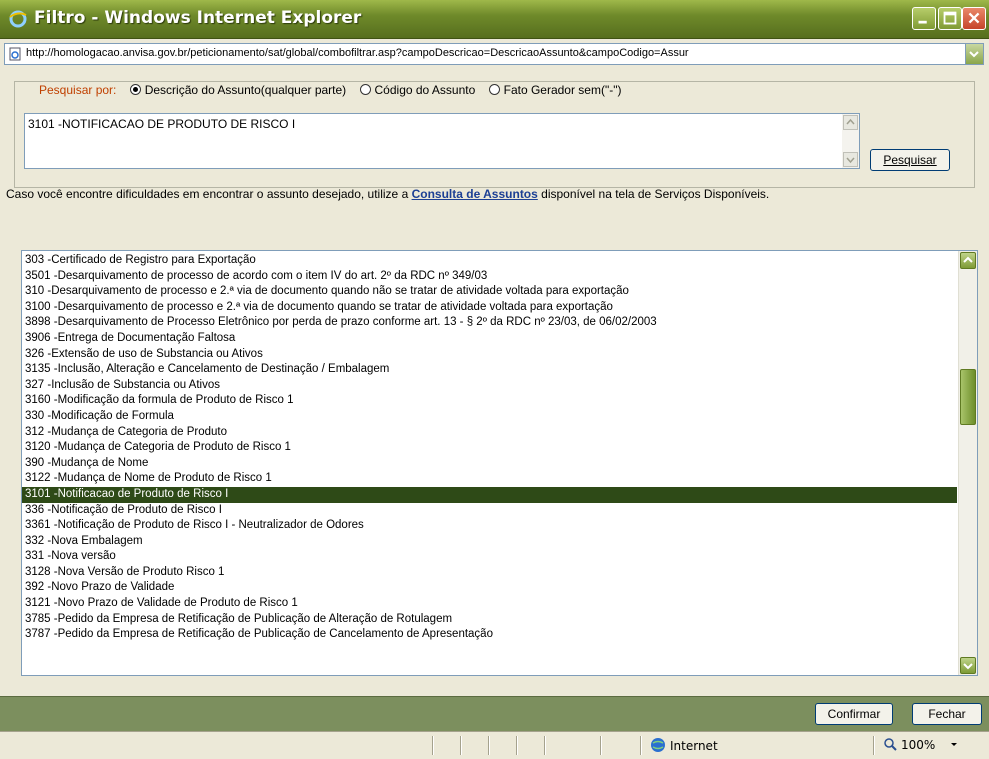 This screenshot has width=989, height=759. What do you see at coordinates (489, 464) in the screenshot?
I see `list-item: 390 -Mudança de Nome` at bounding box center [489, 464].